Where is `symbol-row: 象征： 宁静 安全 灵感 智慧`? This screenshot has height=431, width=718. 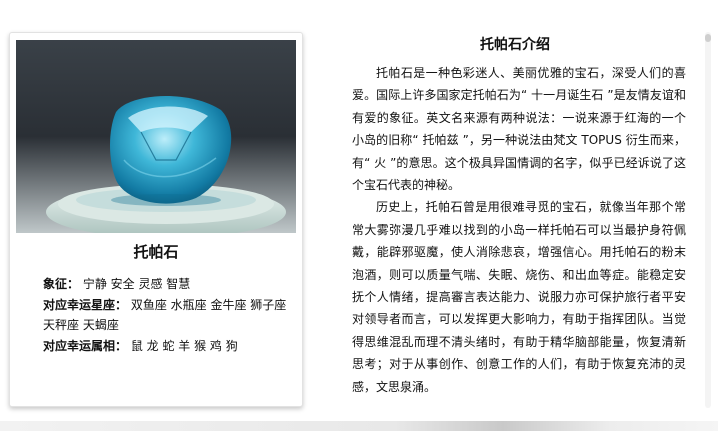
symbol-row: 象征： 宁静 安全 灵感 智慧 is located at coordinates (170, 284).